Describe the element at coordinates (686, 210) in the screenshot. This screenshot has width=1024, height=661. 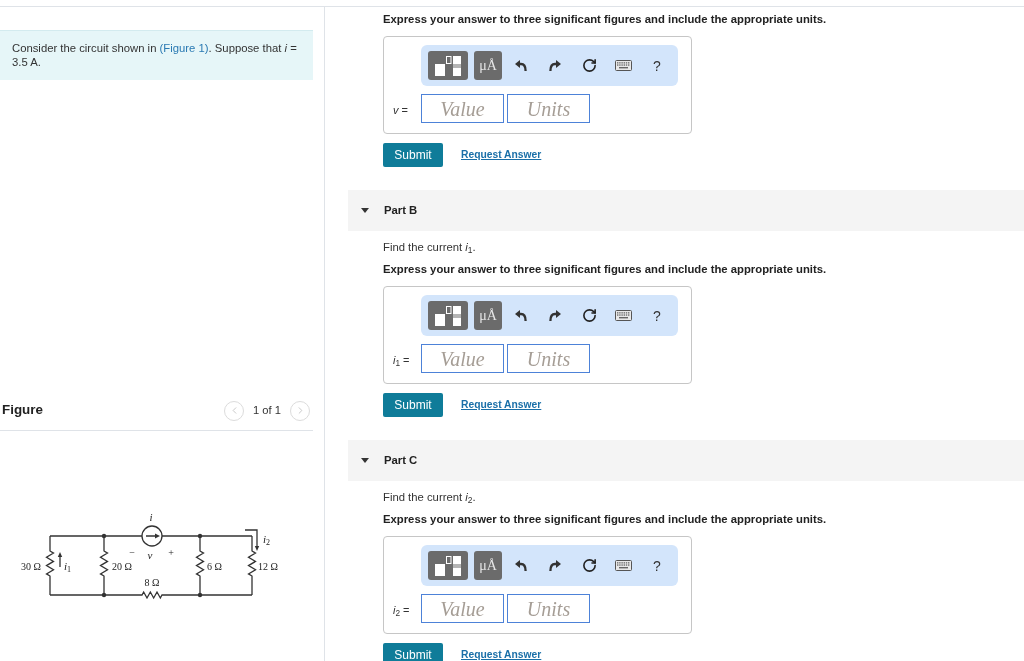
I see `part-header: Part B` at that location.